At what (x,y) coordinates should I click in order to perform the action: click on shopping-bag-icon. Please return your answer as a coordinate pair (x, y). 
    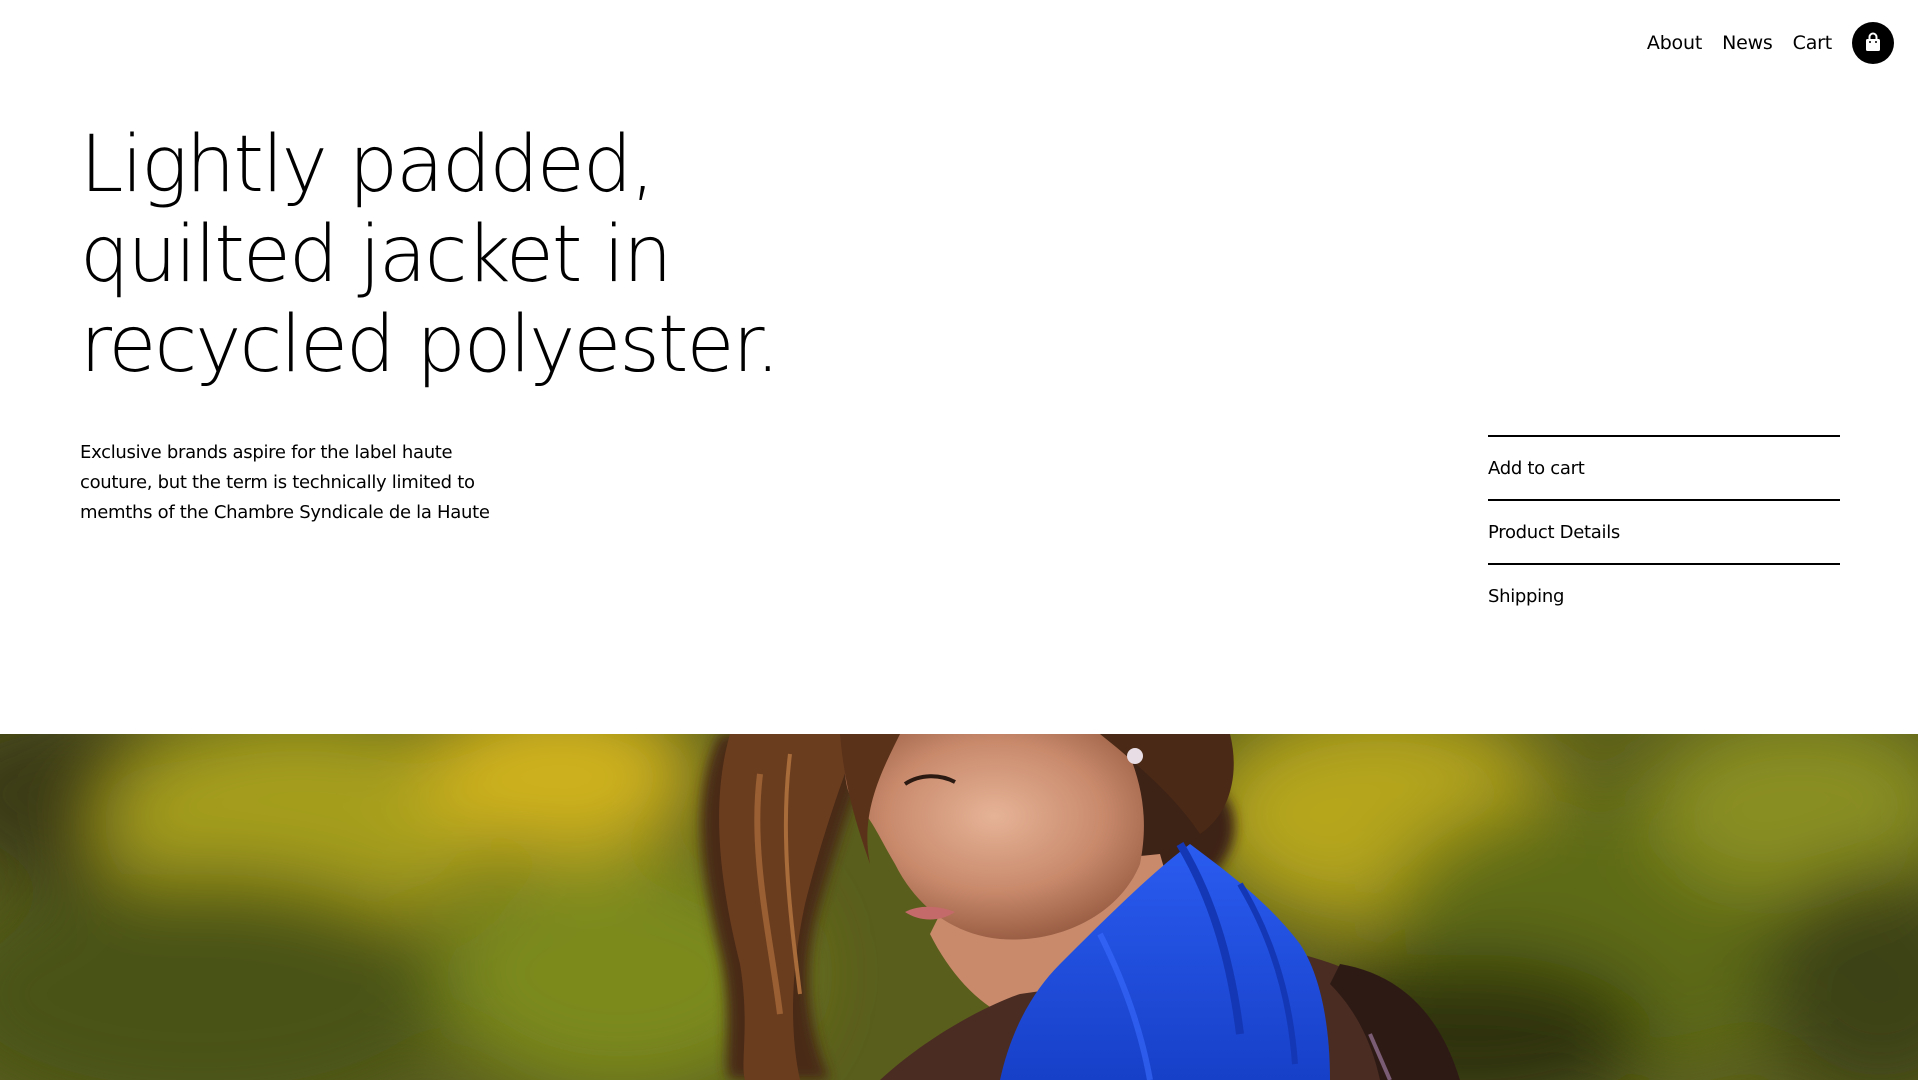
    Looking at the image, I should click on (1873, 43).